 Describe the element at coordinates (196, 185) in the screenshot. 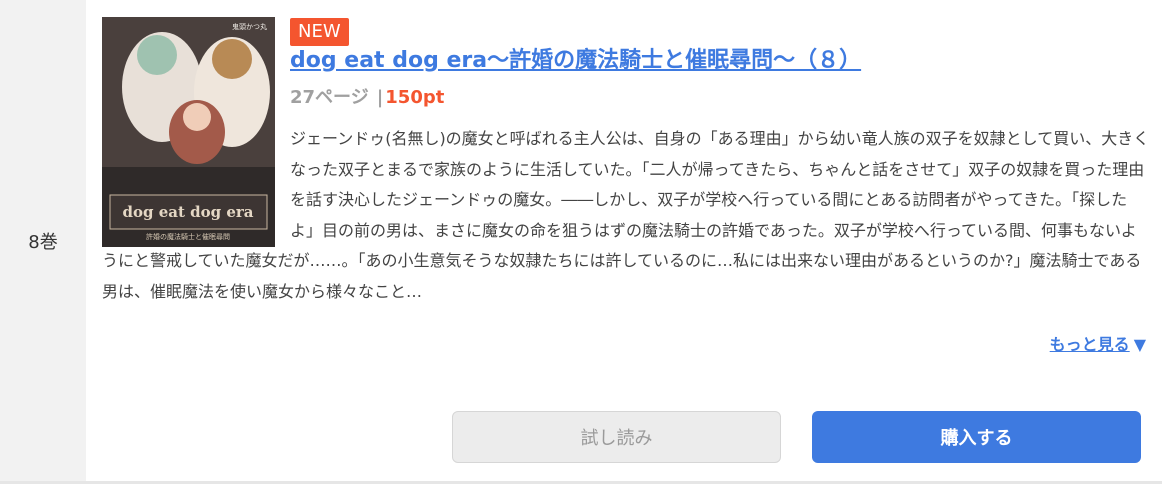

I see `cover-spacer` at that location.